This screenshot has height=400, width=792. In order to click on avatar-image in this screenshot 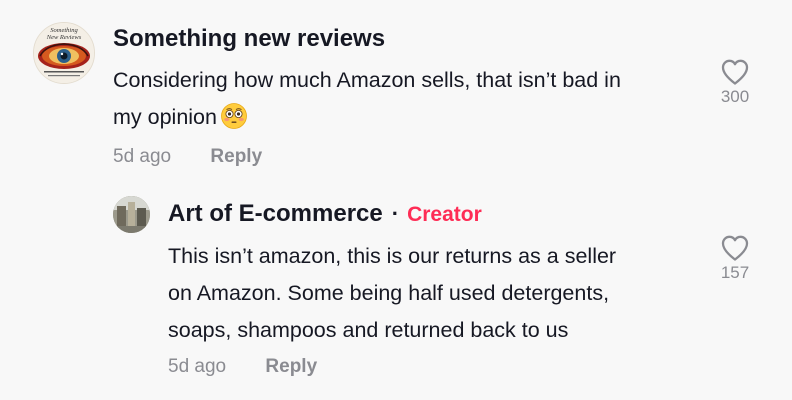, I will do `click(131, 214)`.